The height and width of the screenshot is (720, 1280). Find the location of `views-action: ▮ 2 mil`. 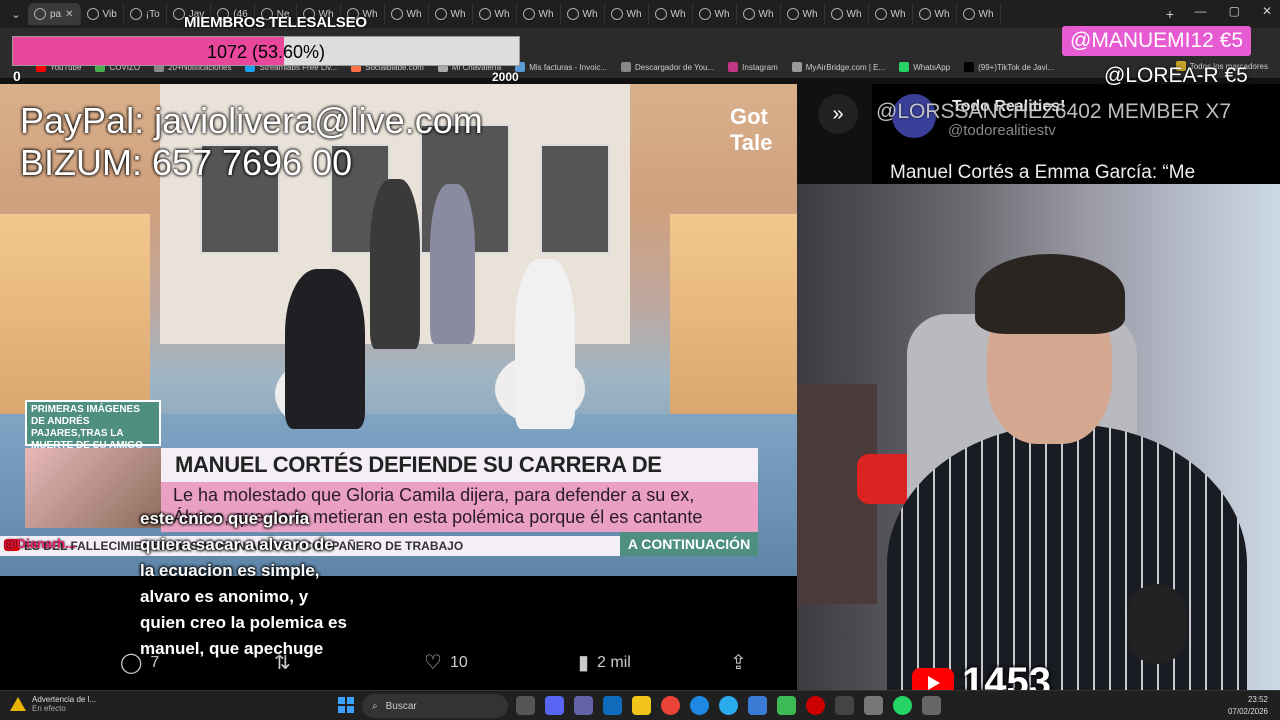

views-action: ▮ 2 mil is located at coordinates (604, 662).